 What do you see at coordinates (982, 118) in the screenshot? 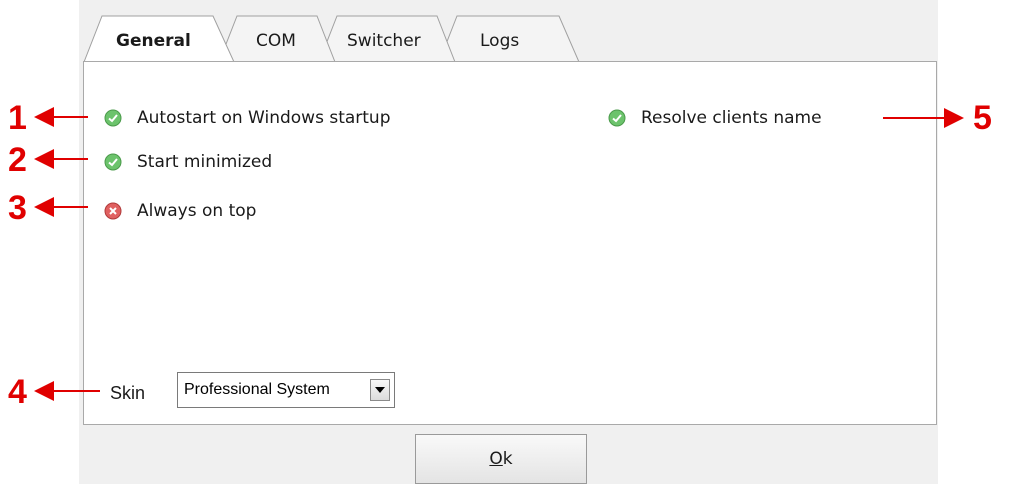
I see `annotation-5: 5` at bounding box center [982, 118].